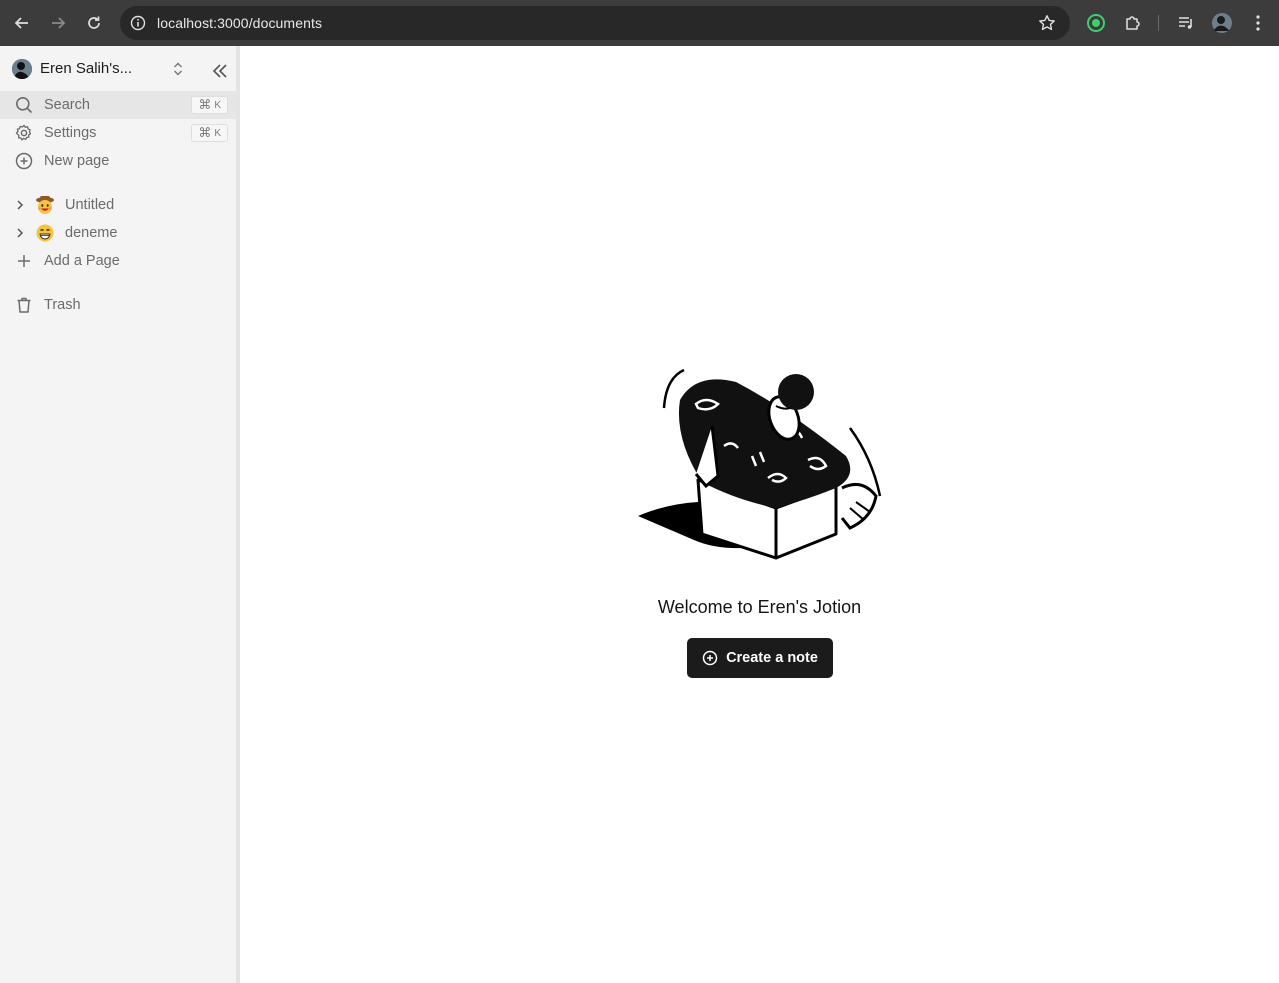 This screenshot has height=983, width=1279. Describe the element at coordinates (761, 466) in the screenshot. I see `empty-state-illustration` at that location.